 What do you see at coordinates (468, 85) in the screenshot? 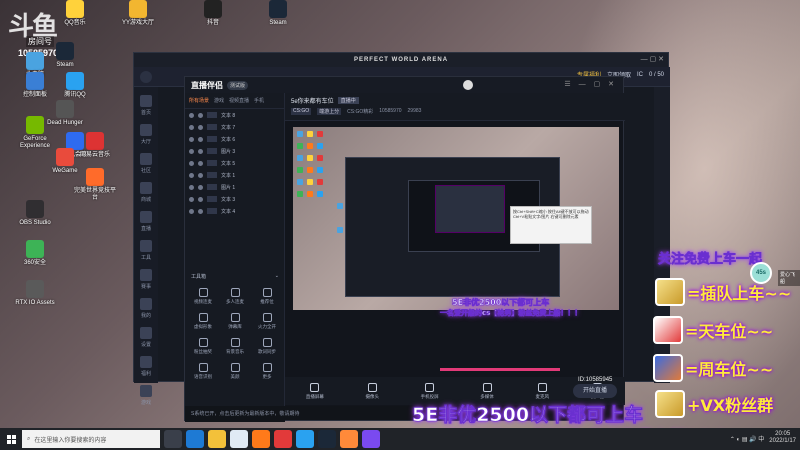
I see `avatar` at bounding box center [468, 85].